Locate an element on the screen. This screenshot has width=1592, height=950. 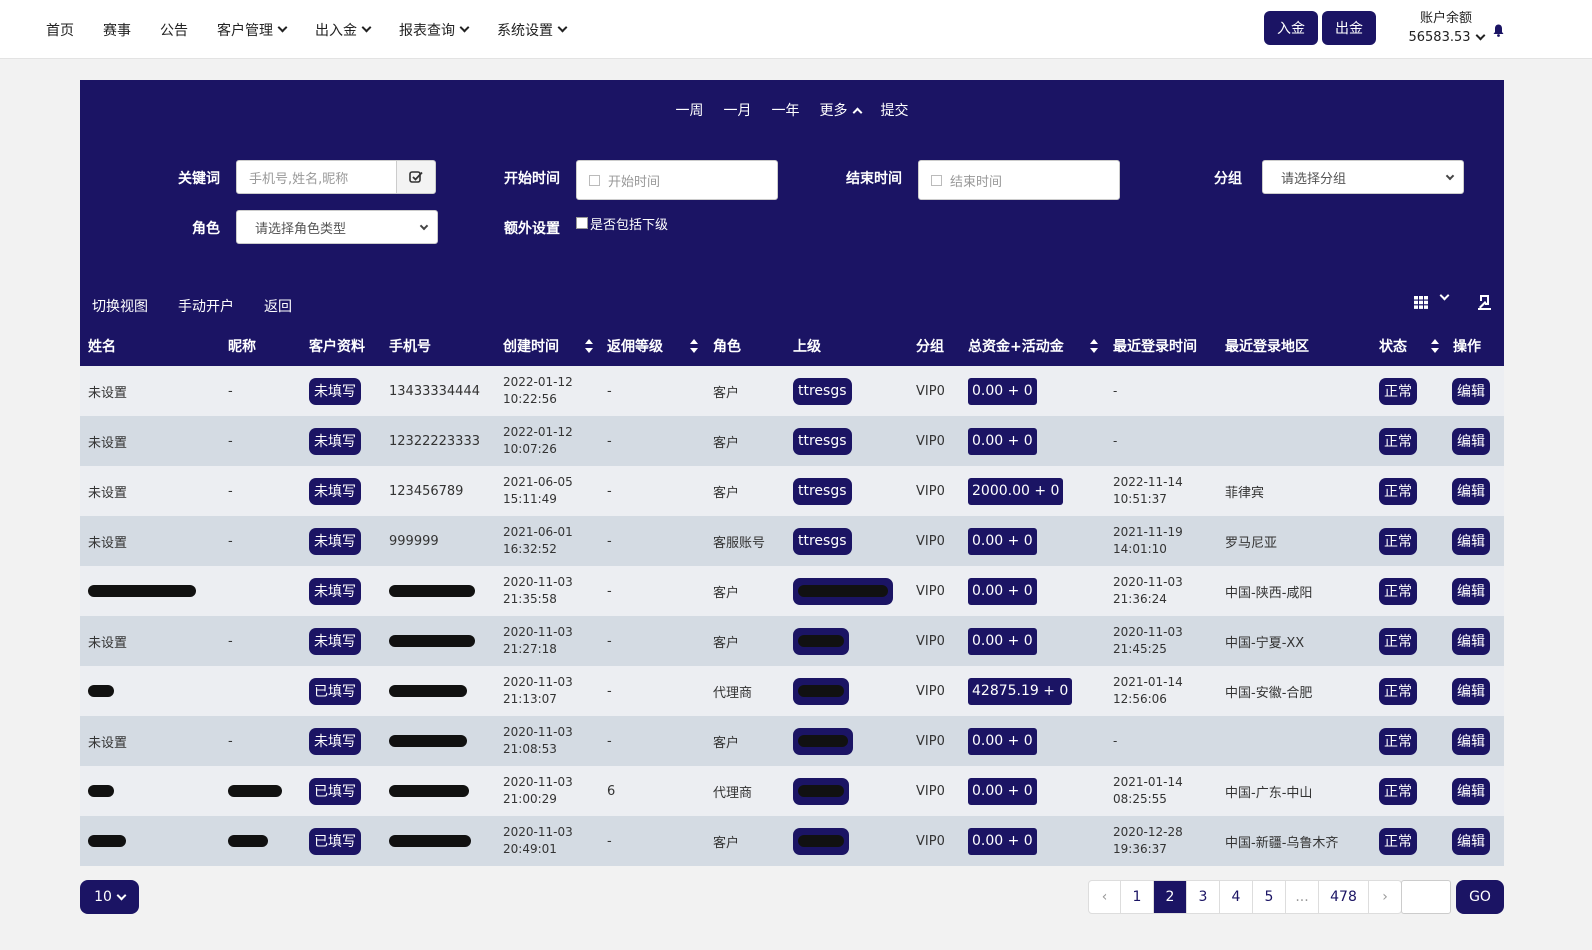
pager-prev: ‹ is located at coordinates (1105, 897).